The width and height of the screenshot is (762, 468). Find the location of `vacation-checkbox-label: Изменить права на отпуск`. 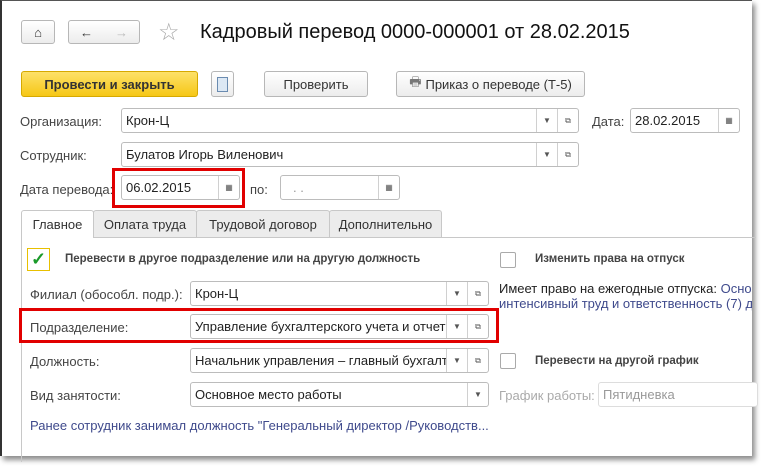

vacation-checkbox-label: Изменить права на отпуск is located at coordinates (610, 259).